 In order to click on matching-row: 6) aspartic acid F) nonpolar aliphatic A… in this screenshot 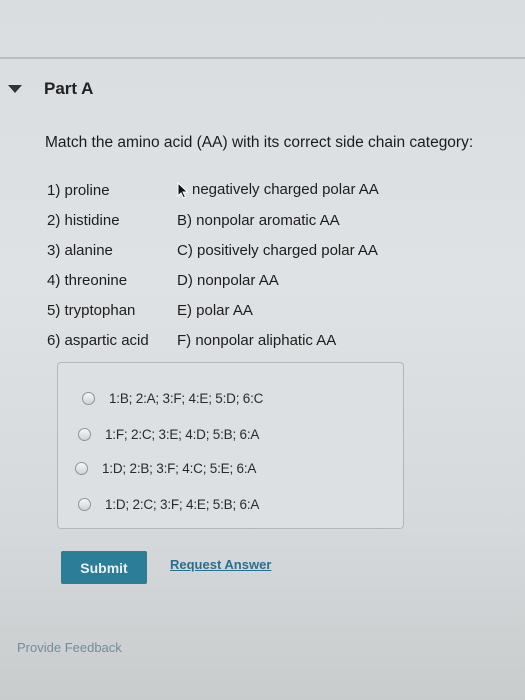, I will do `click(213, 340)`.